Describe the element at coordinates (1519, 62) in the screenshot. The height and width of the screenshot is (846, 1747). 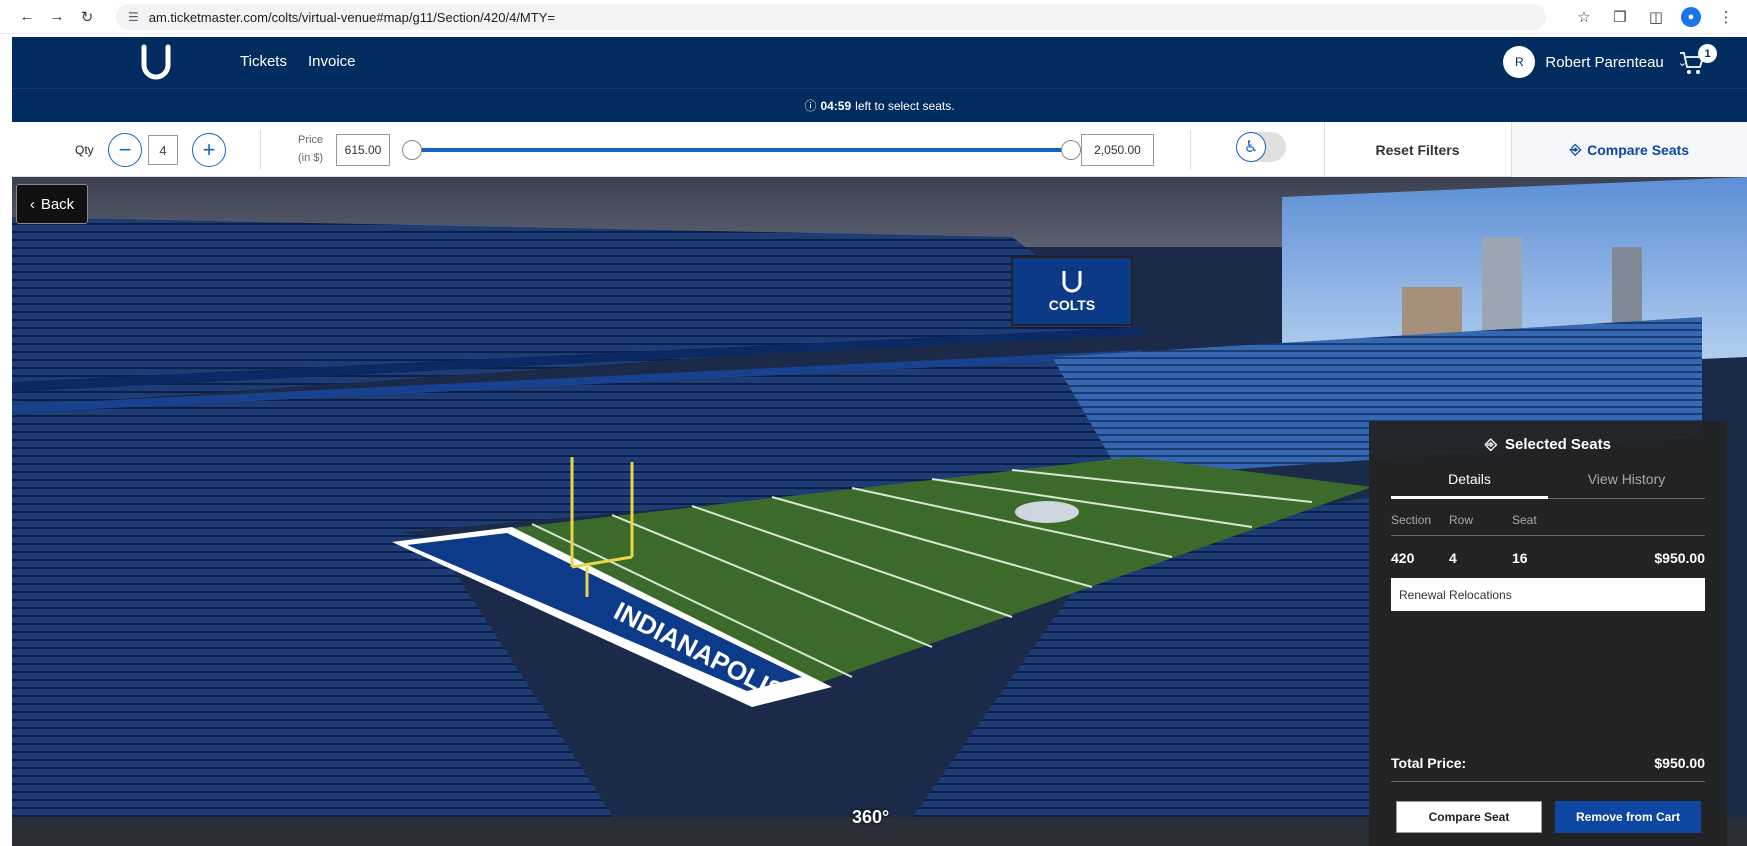
I see `avatar: R` at that location.